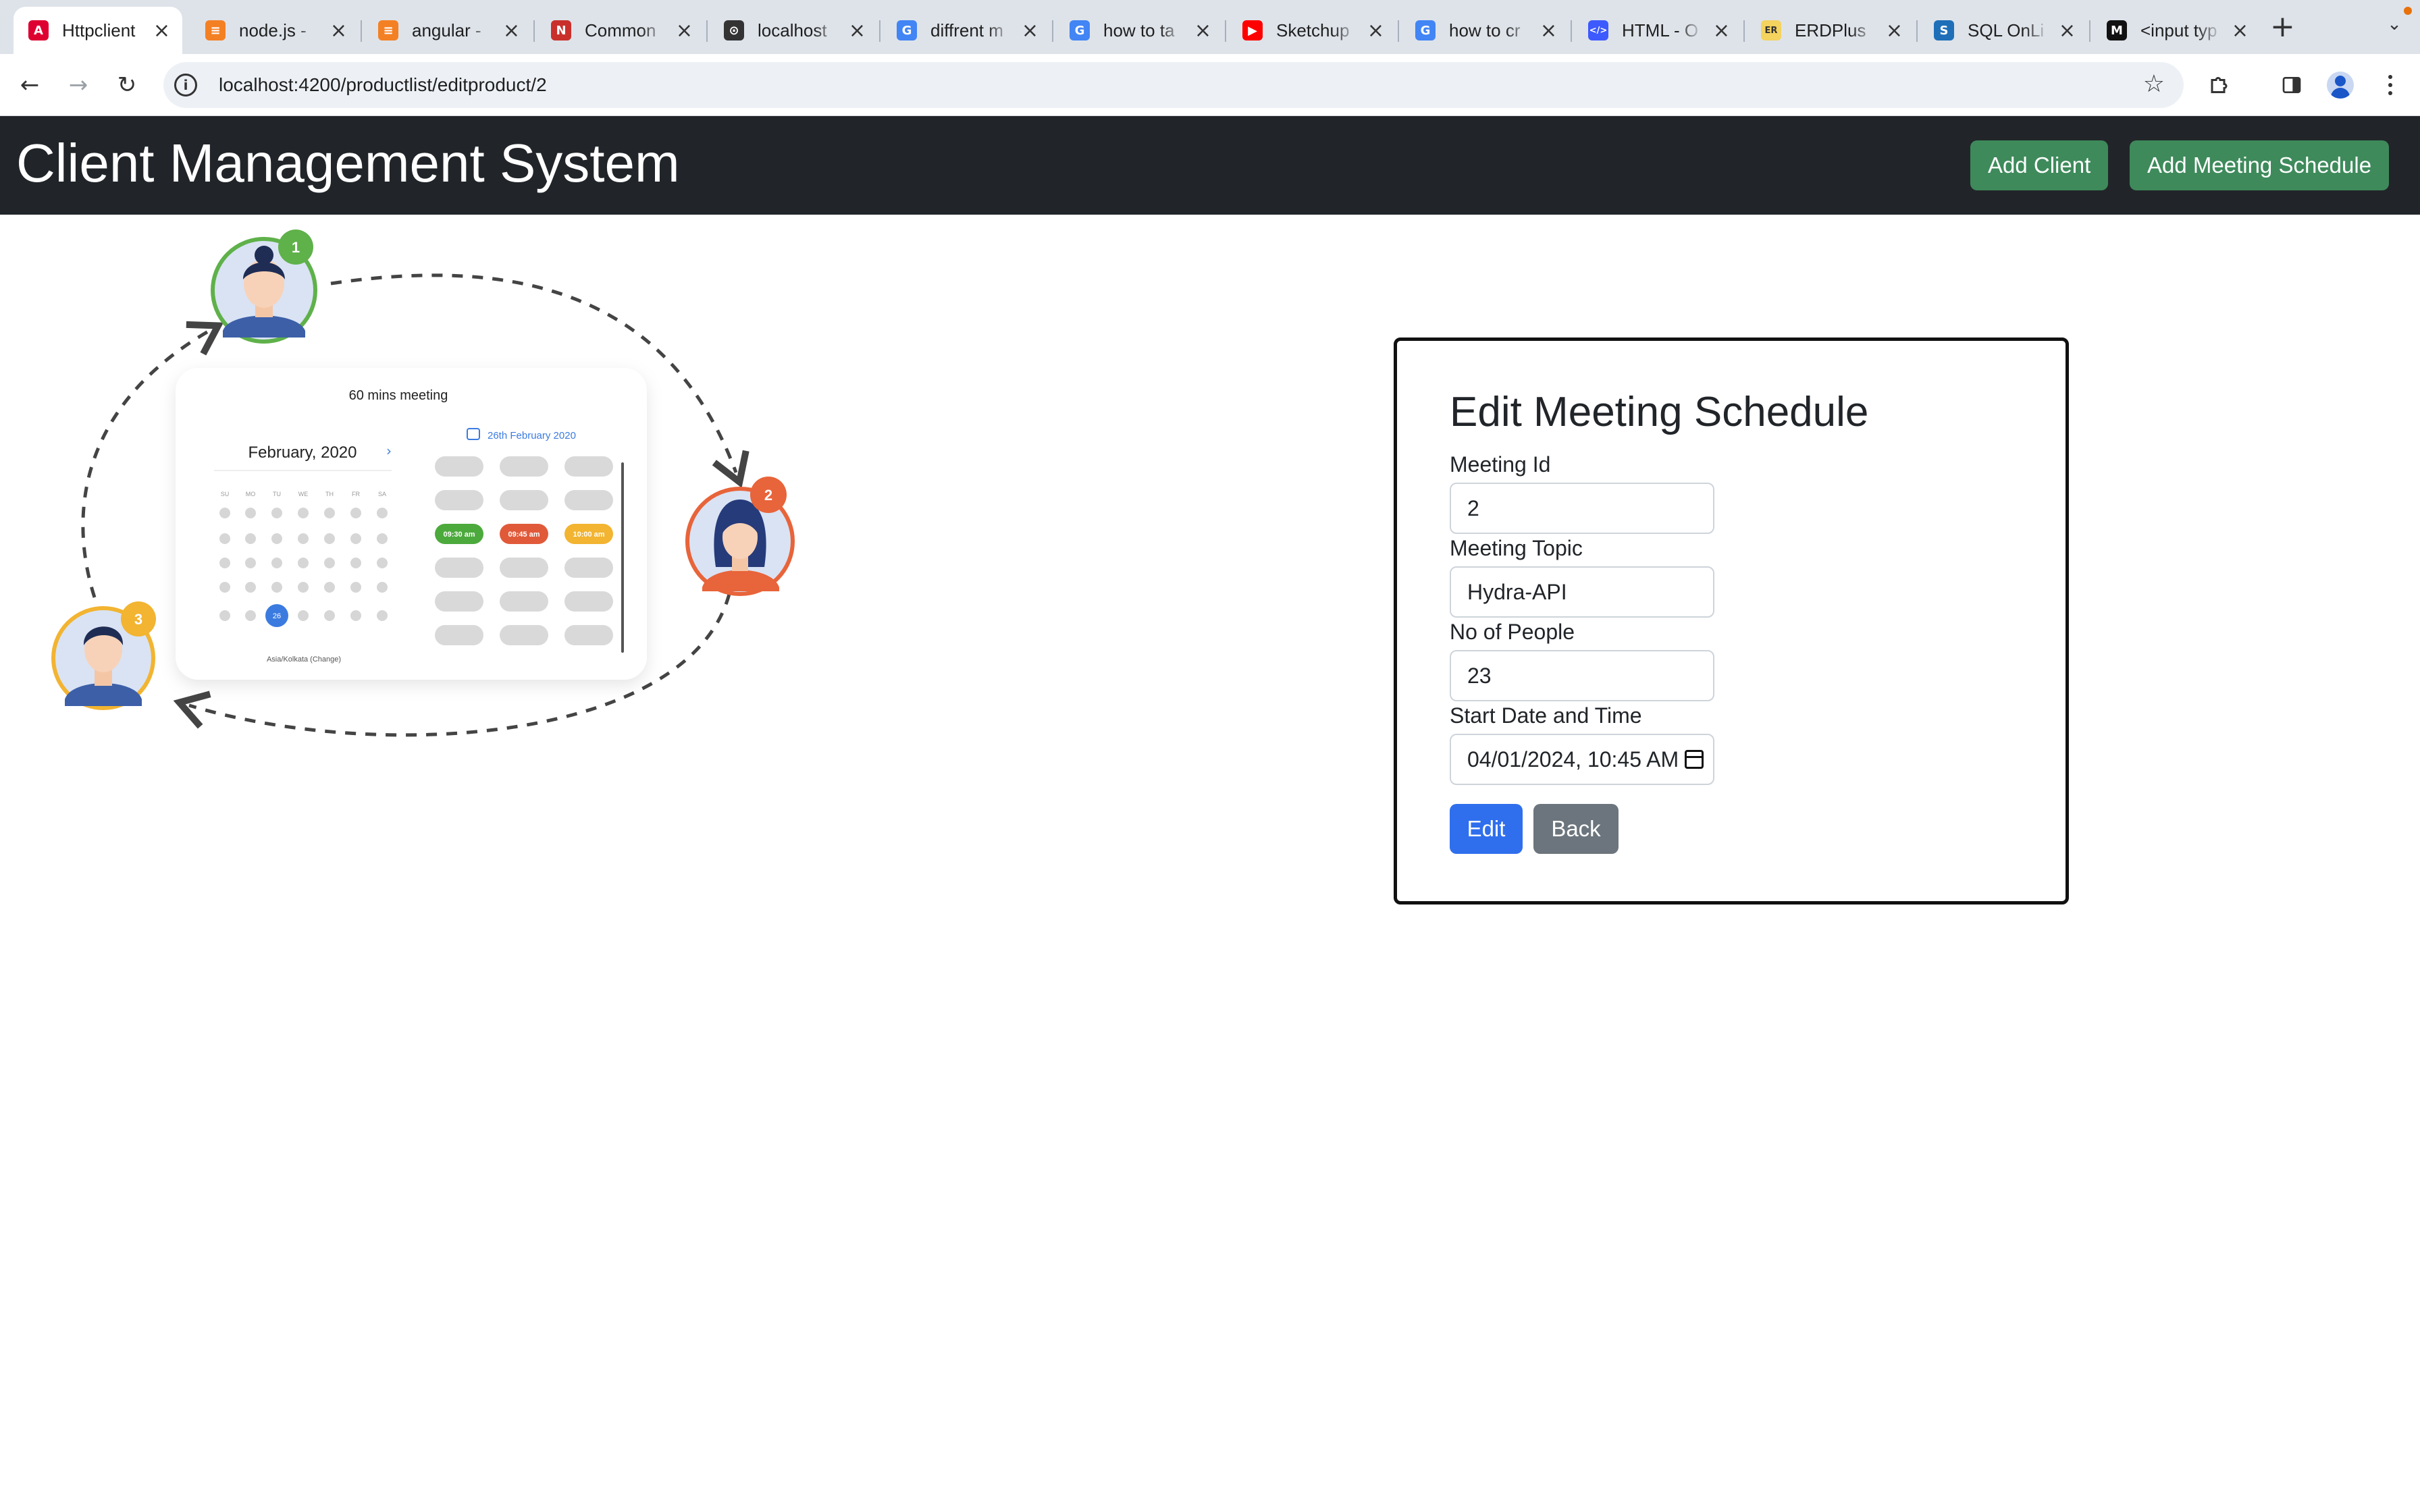 Image resolution: width=2420 pixels, height=1512 pixels. I want to click on slot-scrollbar, so click(622, 557).